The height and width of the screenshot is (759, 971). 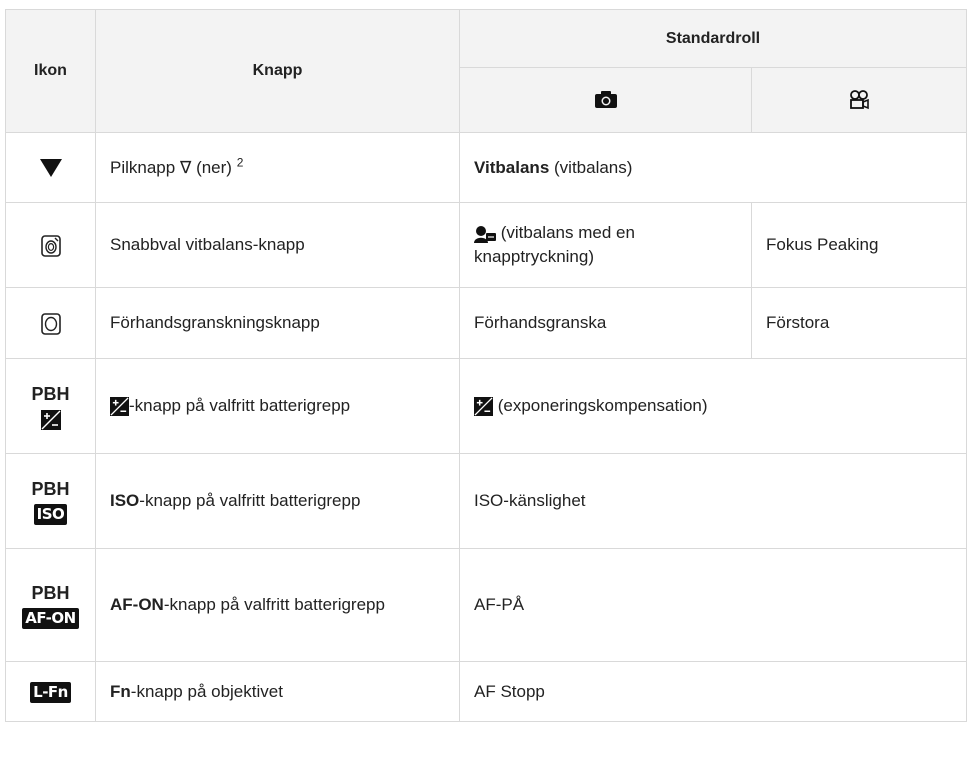 I want to click on roll-cell: AF Stopp, so click(x=713, y=691).